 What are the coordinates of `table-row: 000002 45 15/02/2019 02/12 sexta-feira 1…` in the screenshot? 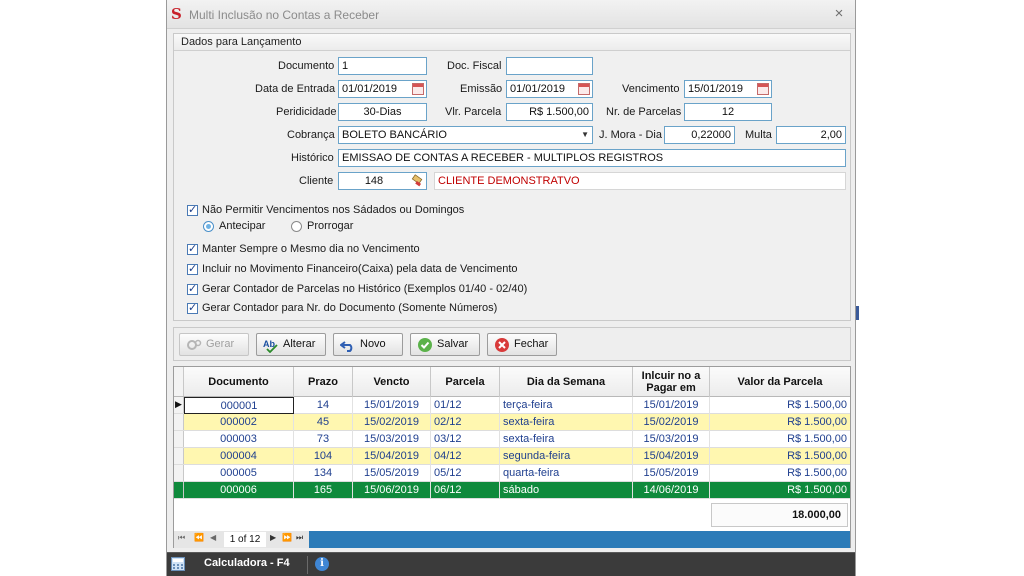 It's located at (512, 422).